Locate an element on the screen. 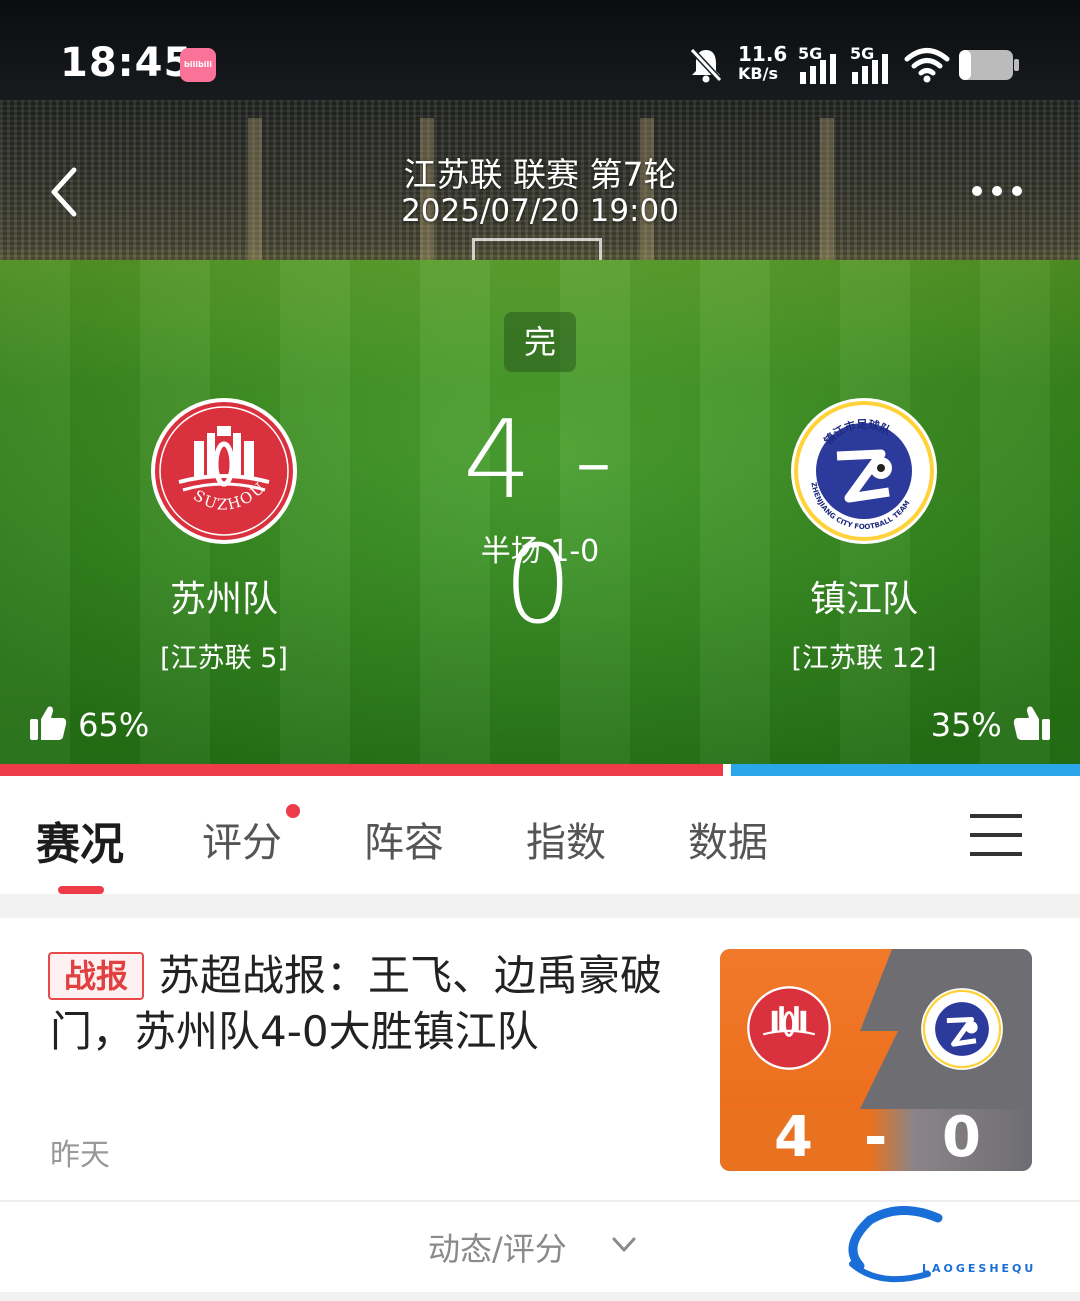  away-vote: 35% is located at coordinates (991, 724).